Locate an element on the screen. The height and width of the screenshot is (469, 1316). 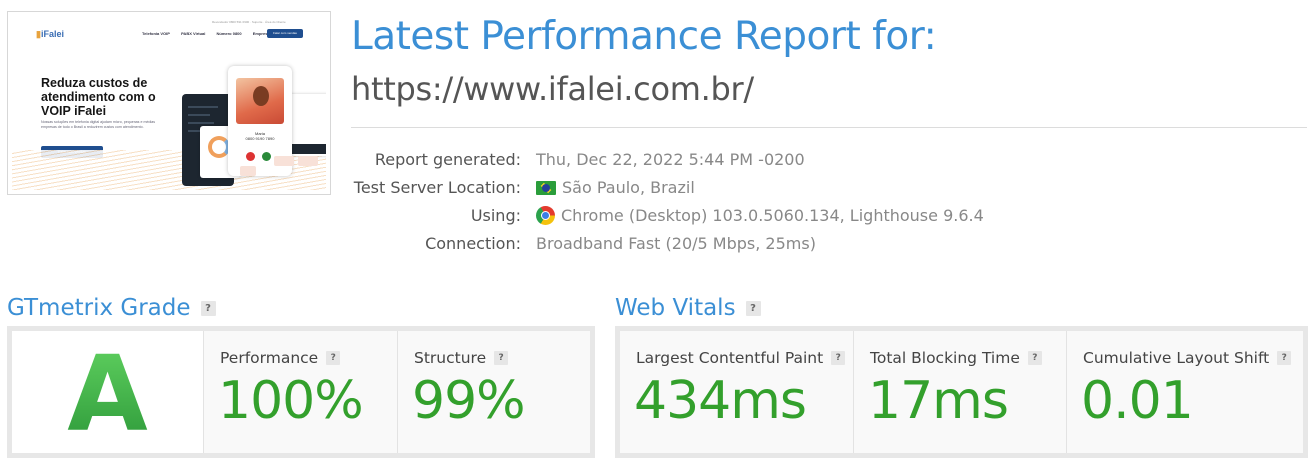
lcp-value: 434ms is located at coordinates (720, 401).